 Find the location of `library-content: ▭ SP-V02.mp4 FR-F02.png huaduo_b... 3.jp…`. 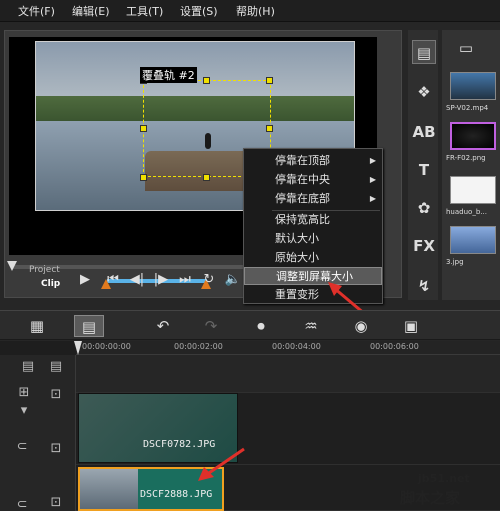

library-content: ▭ SP-V02.mp4 FR-F02.png huaduo_b... 3.jp… is located at coordinates (471, 165).